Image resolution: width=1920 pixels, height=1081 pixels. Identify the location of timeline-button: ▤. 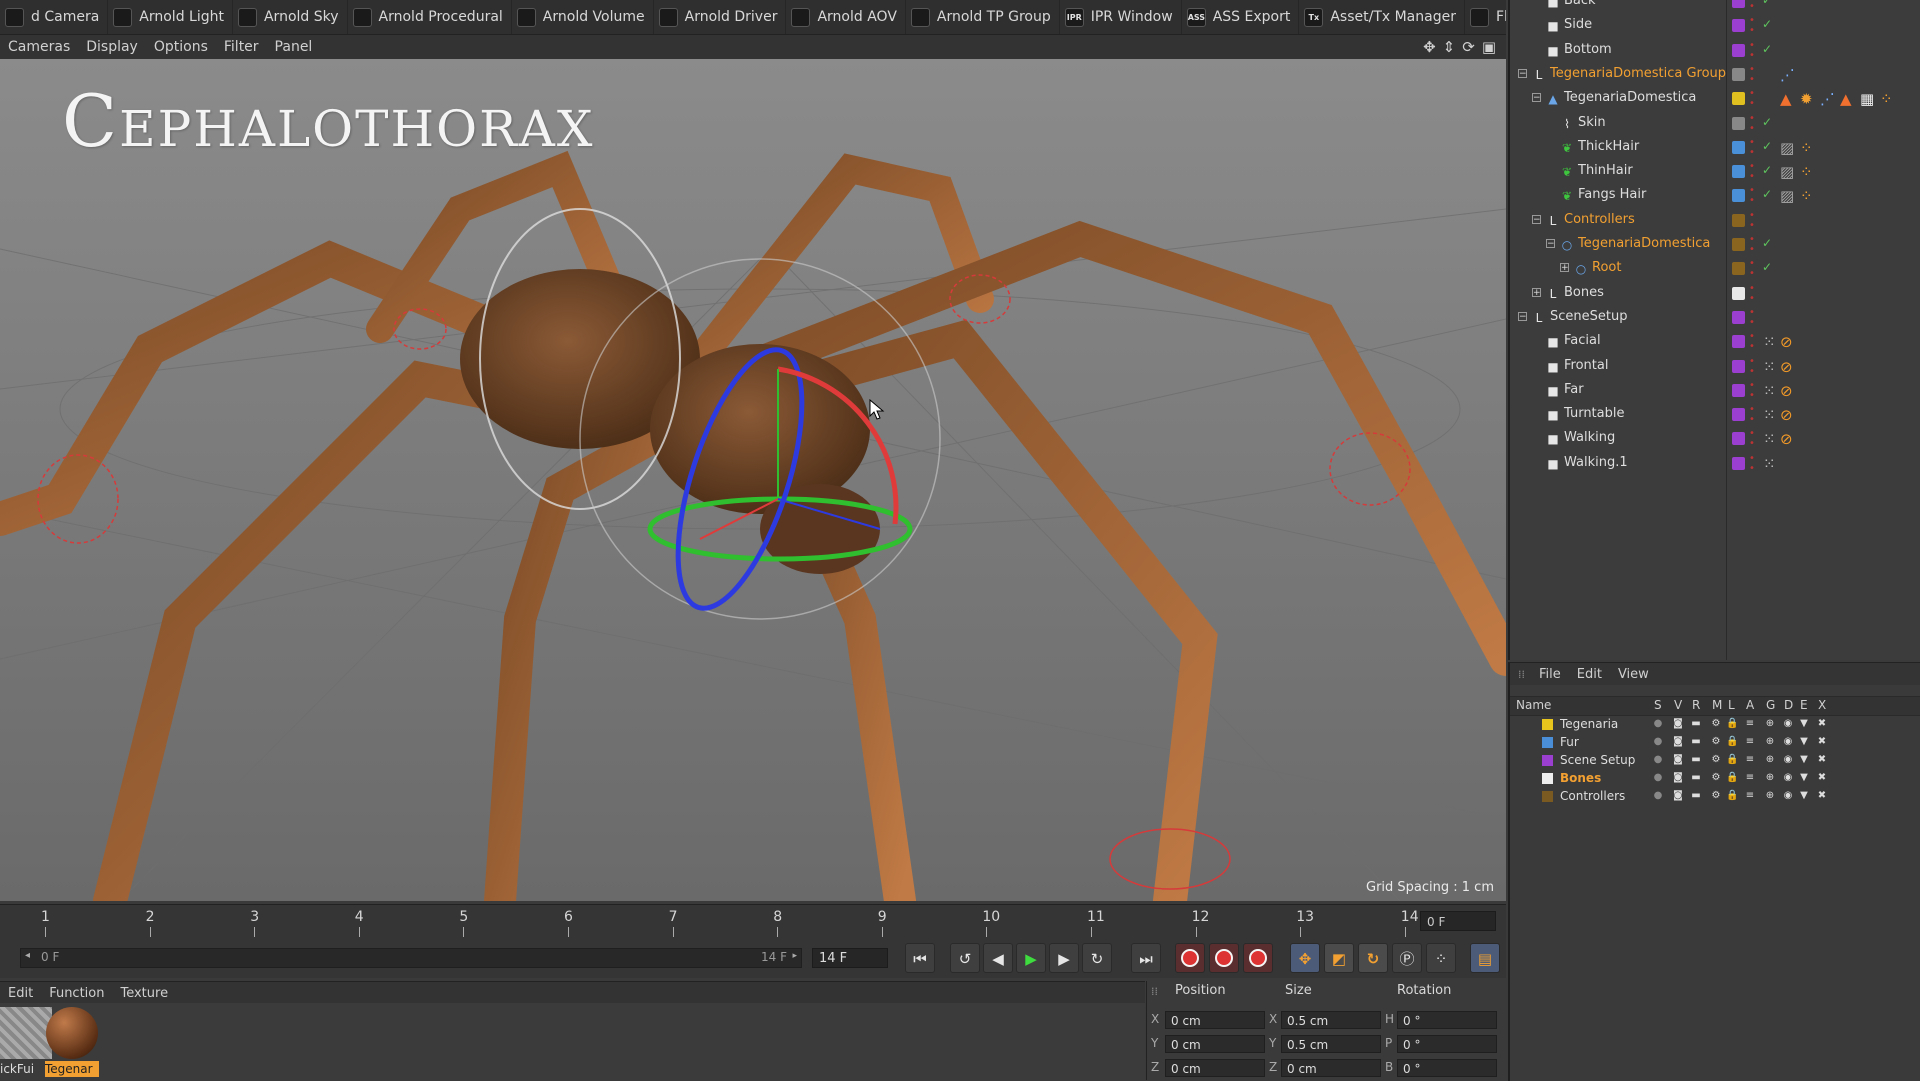
(1485, 958).